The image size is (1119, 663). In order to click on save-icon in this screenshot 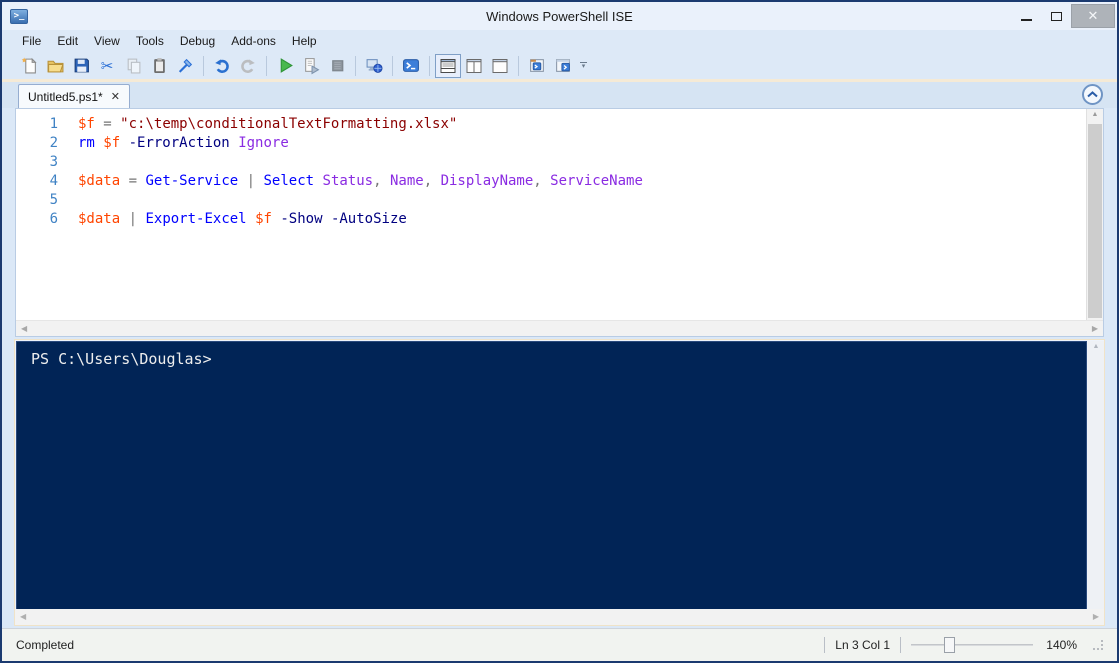, I will do `click(81, 65)`.